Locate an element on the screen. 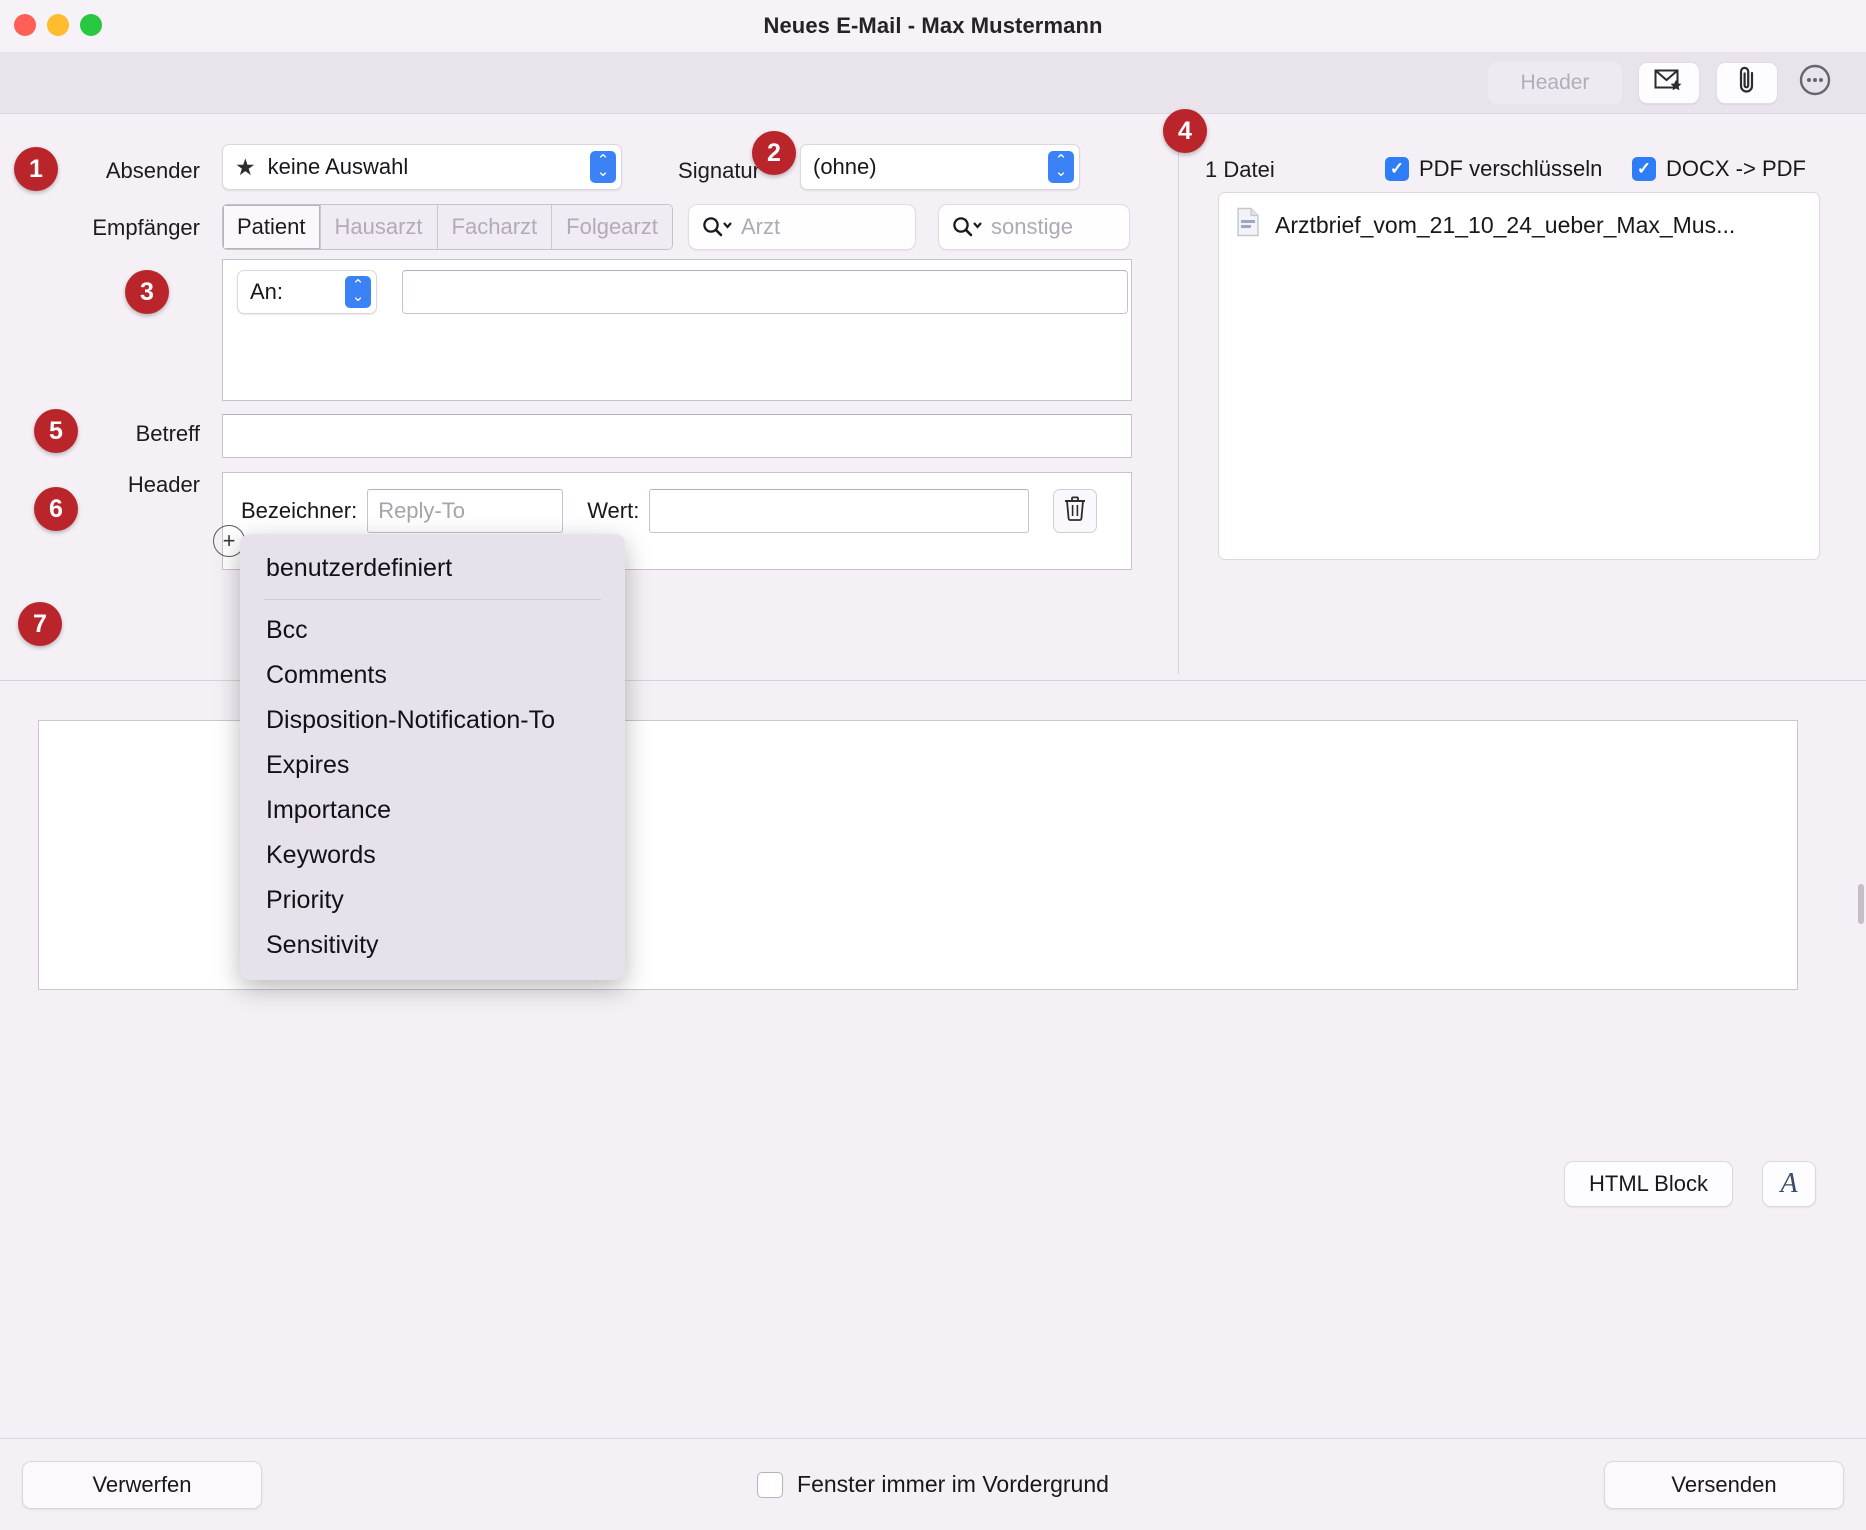 This screenshot has width=1866, height=1530. header-key-label: Bezeichner: is located at coordinates (299, 510).